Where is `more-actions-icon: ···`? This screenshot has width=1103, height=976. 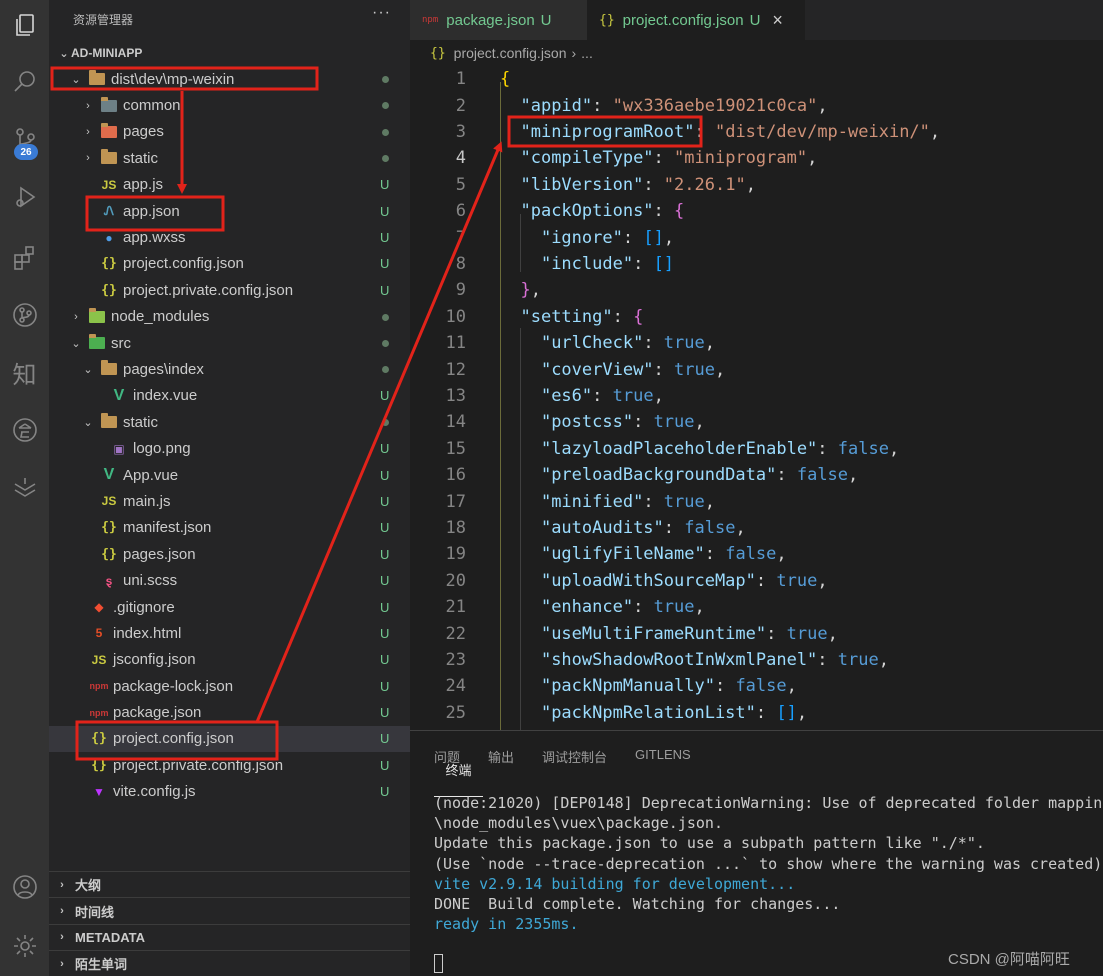
more-actions-icon: ··· is located at coordinates (381, 13).